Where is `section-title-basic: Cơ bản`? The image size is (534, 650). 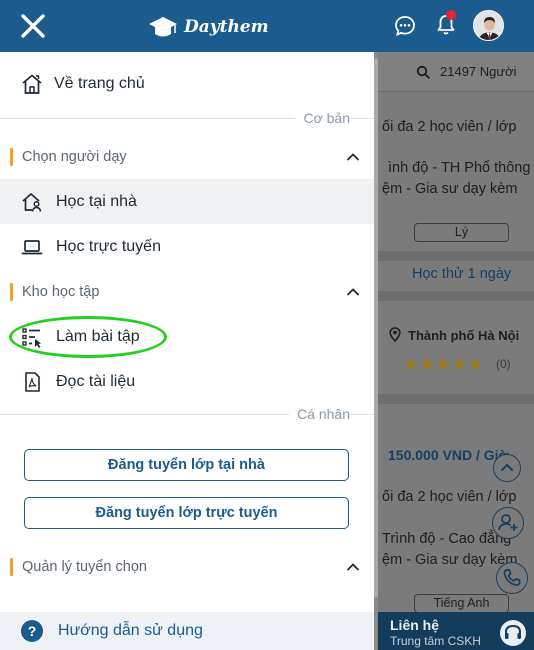
section-title-basic: Cơ bản is located at coordinates (322, 118).